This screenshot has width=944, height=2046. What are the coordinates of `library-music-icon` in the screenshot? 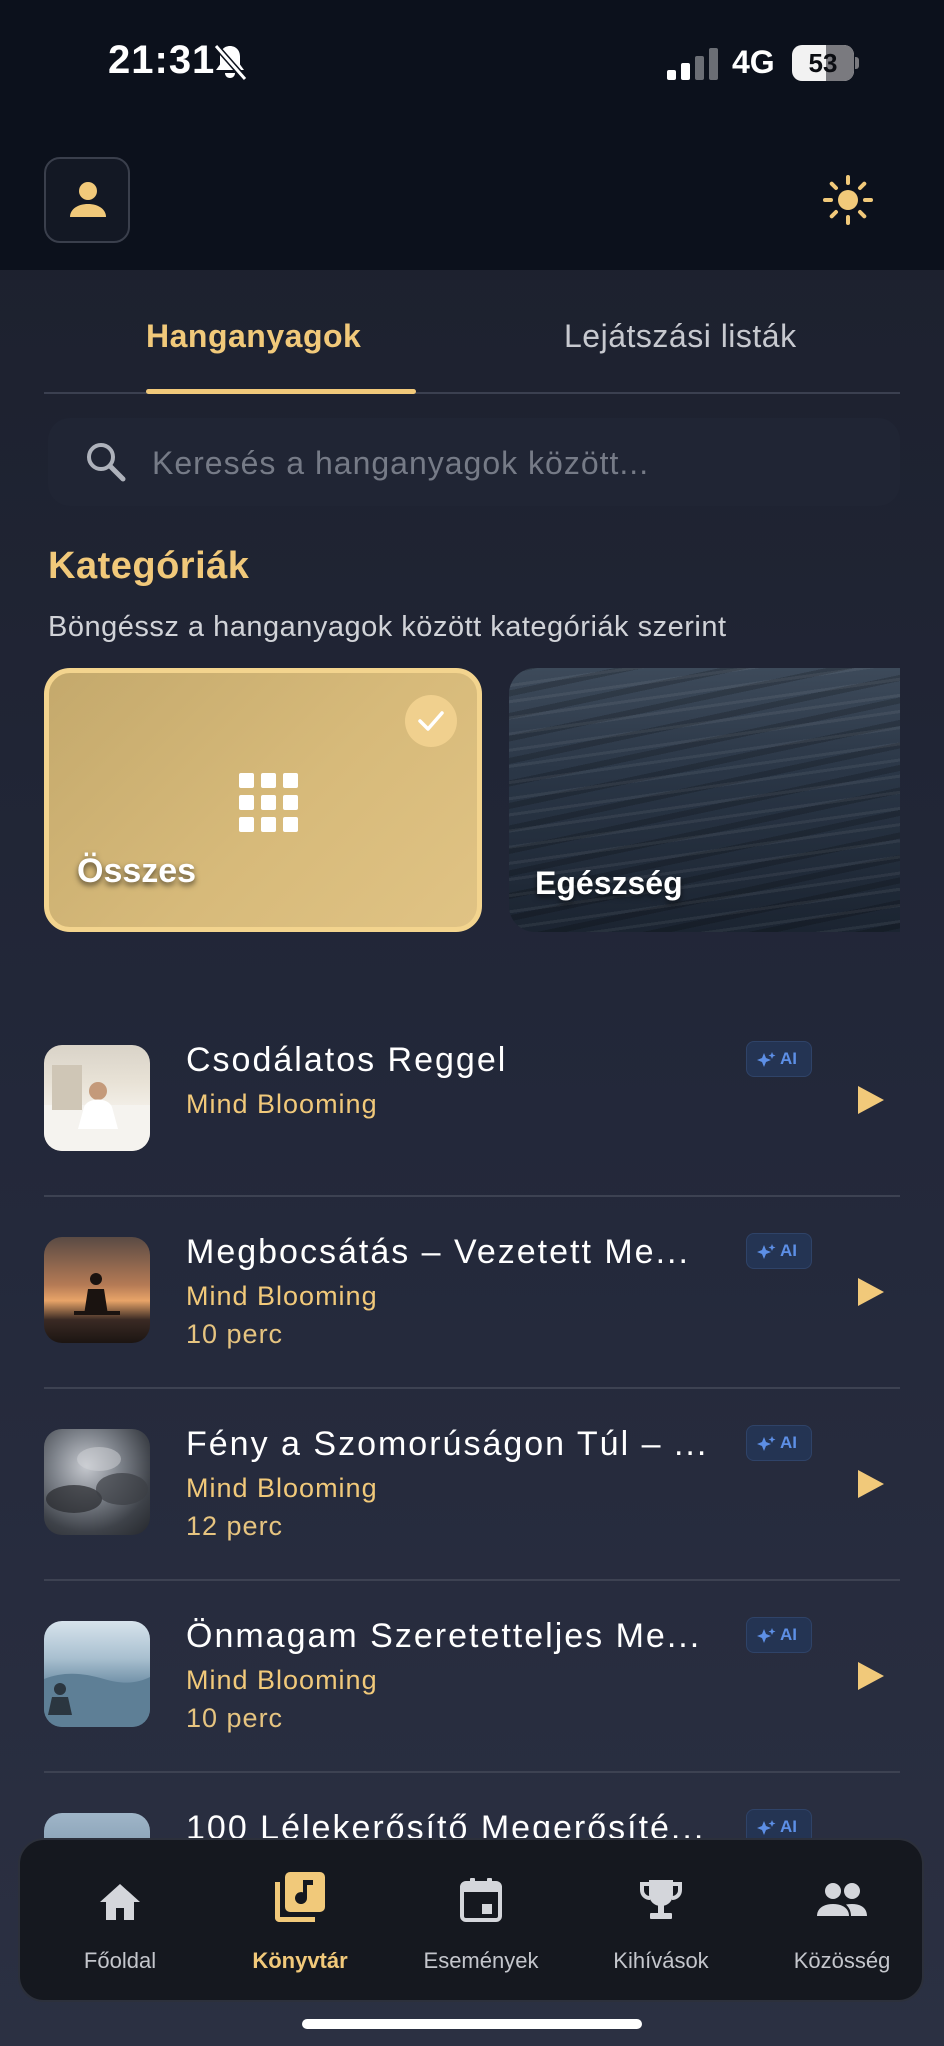 It's located at (300, 1897).